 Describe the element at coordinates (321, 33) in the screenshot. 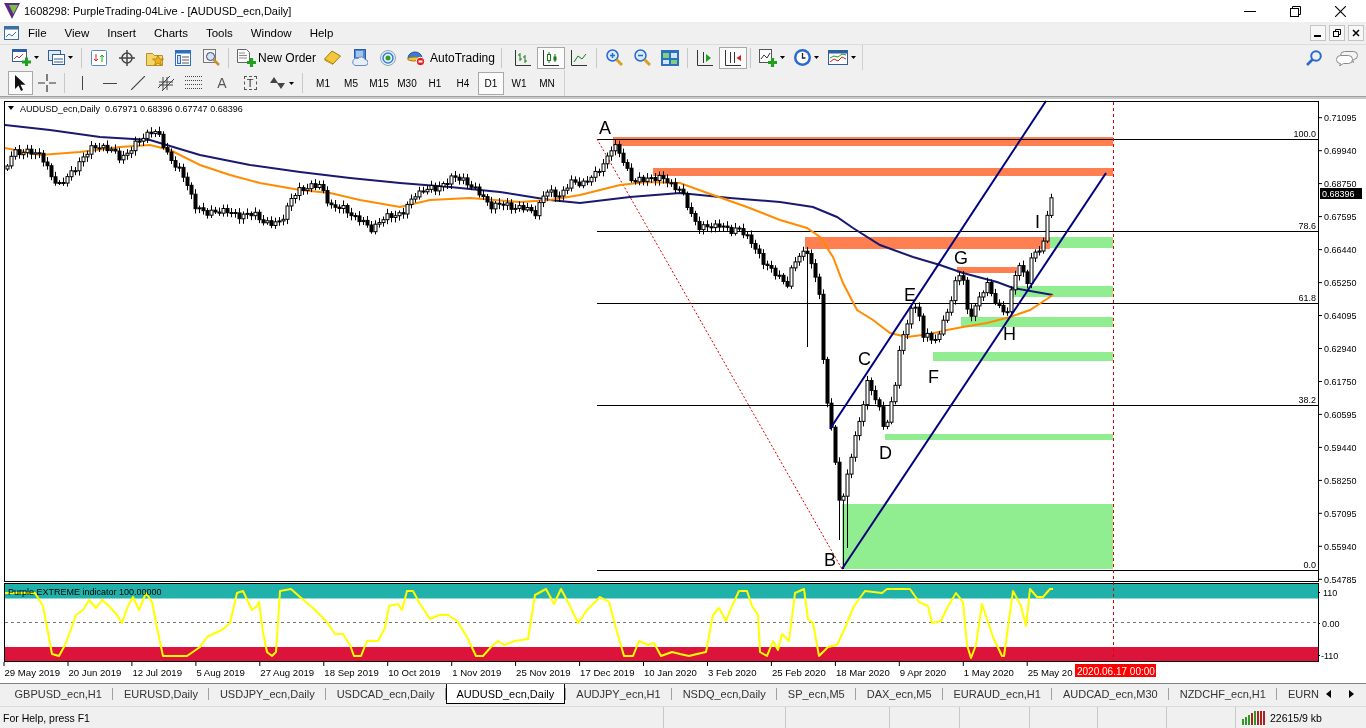

I see `menu-item: Help` at that location.